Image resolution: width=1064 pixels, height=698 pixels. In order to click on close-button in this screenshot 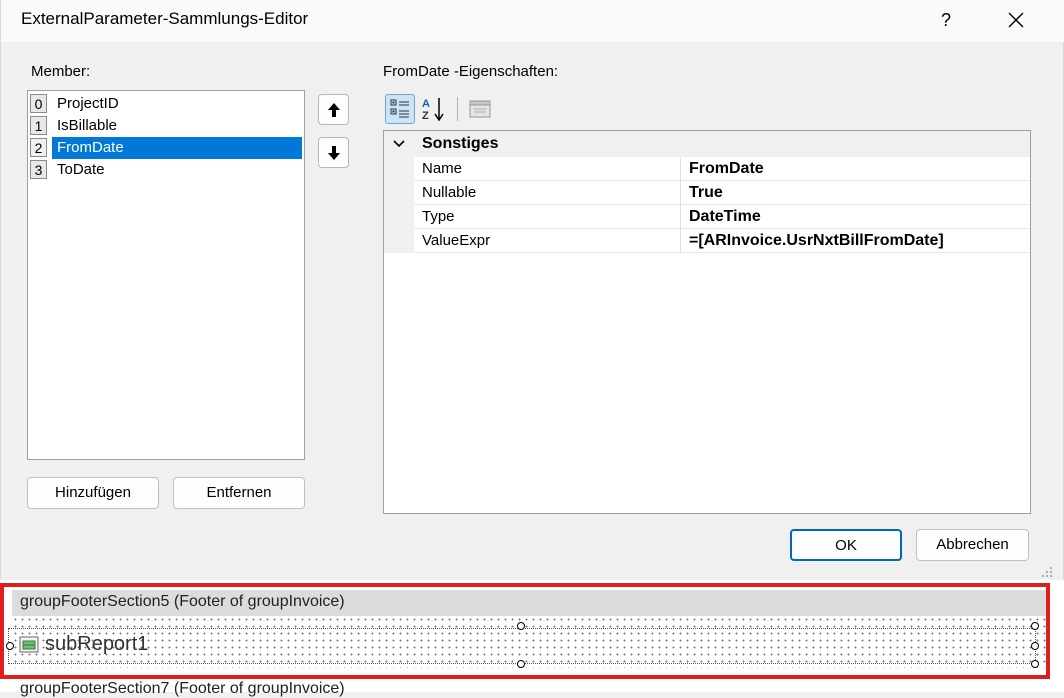, I will do `click(1016, 20)`.